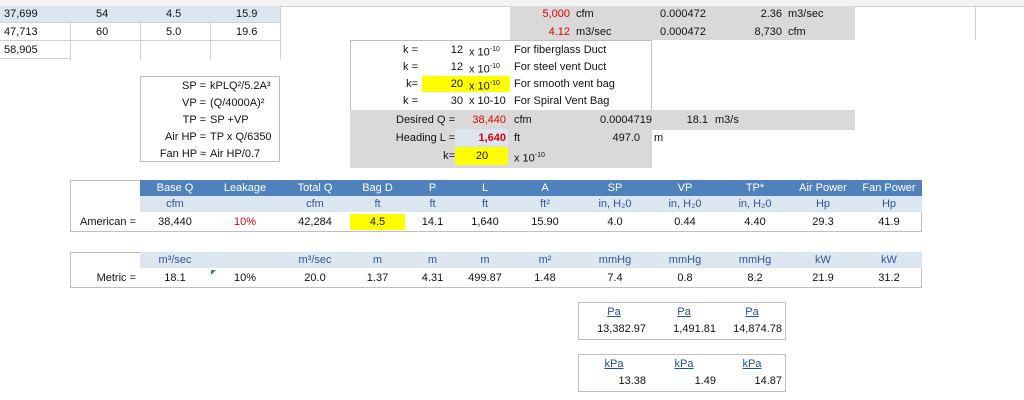 Image resolution: width=1024 pixels, height=400 pixels. Describe the element at coordinates (750, 329) in the screenshot. I see `pa-value: 14,874.78` at that location.